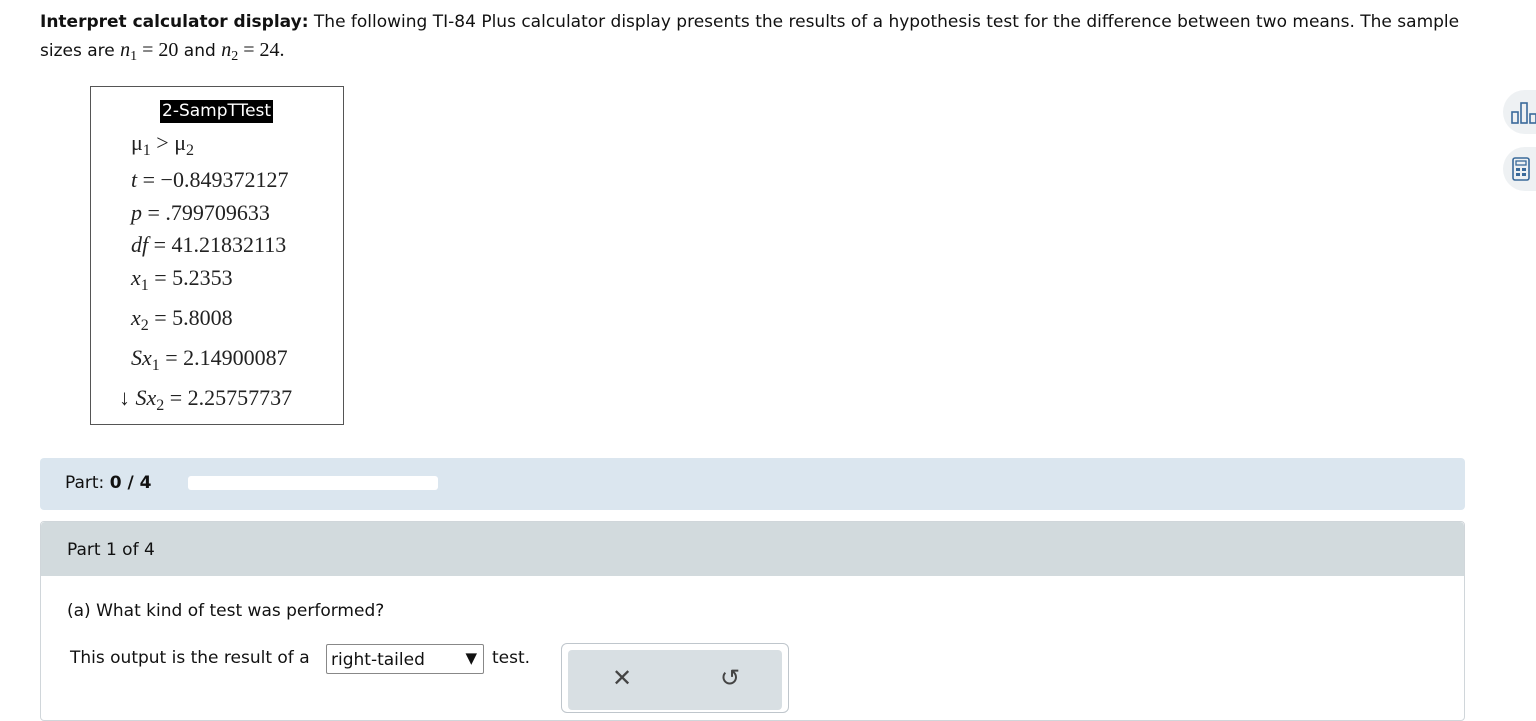 This screenshot has width=1536, height=721. Describe the element at coordinates (190, 658) in the screenshot. I see `answer-prefix: This output is the result of a` at that location.